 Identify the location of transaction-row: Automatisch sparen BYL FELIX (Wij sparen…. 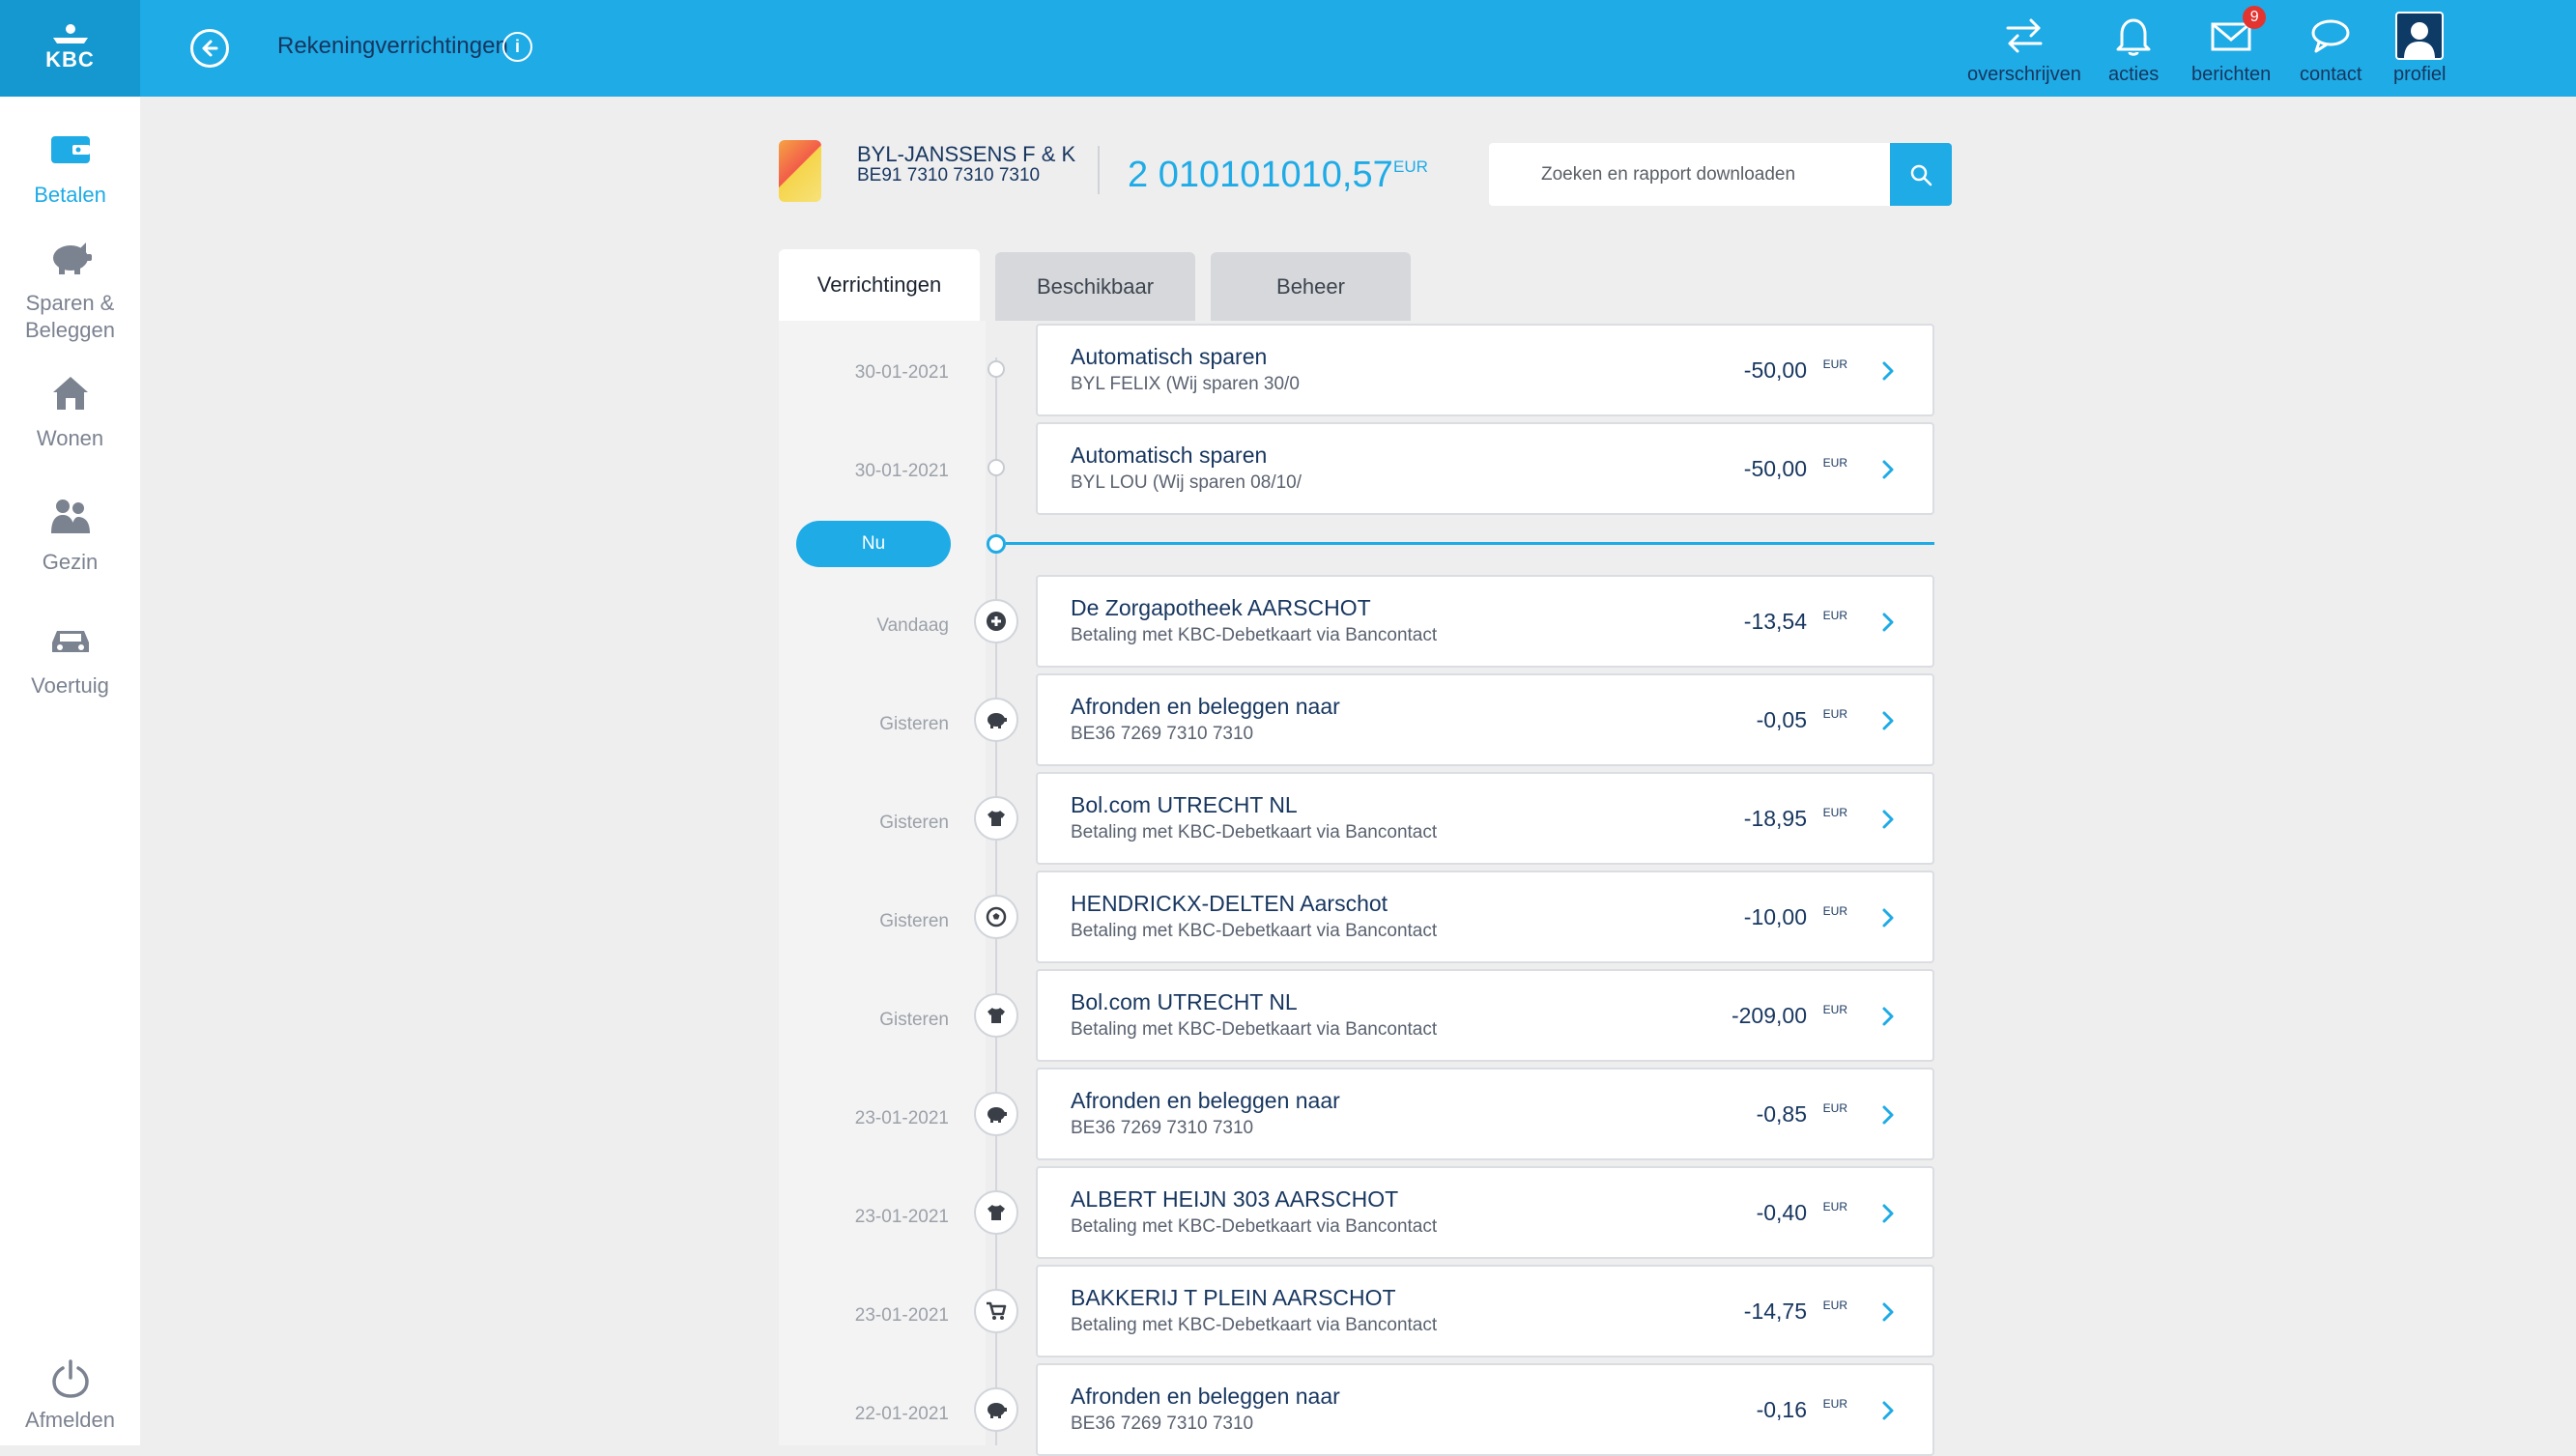
(1485, 370).